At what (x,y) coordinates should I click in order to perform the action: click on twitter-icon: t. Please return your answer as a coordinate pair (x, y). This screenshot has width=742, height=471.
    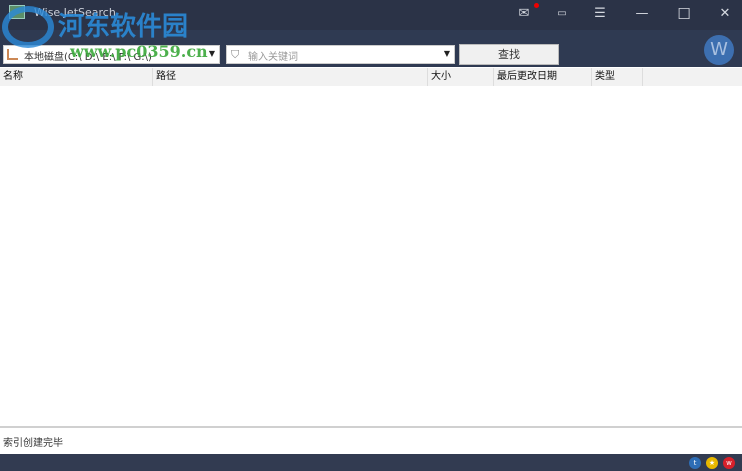
    Looking at the image, I should click on (695, 463).